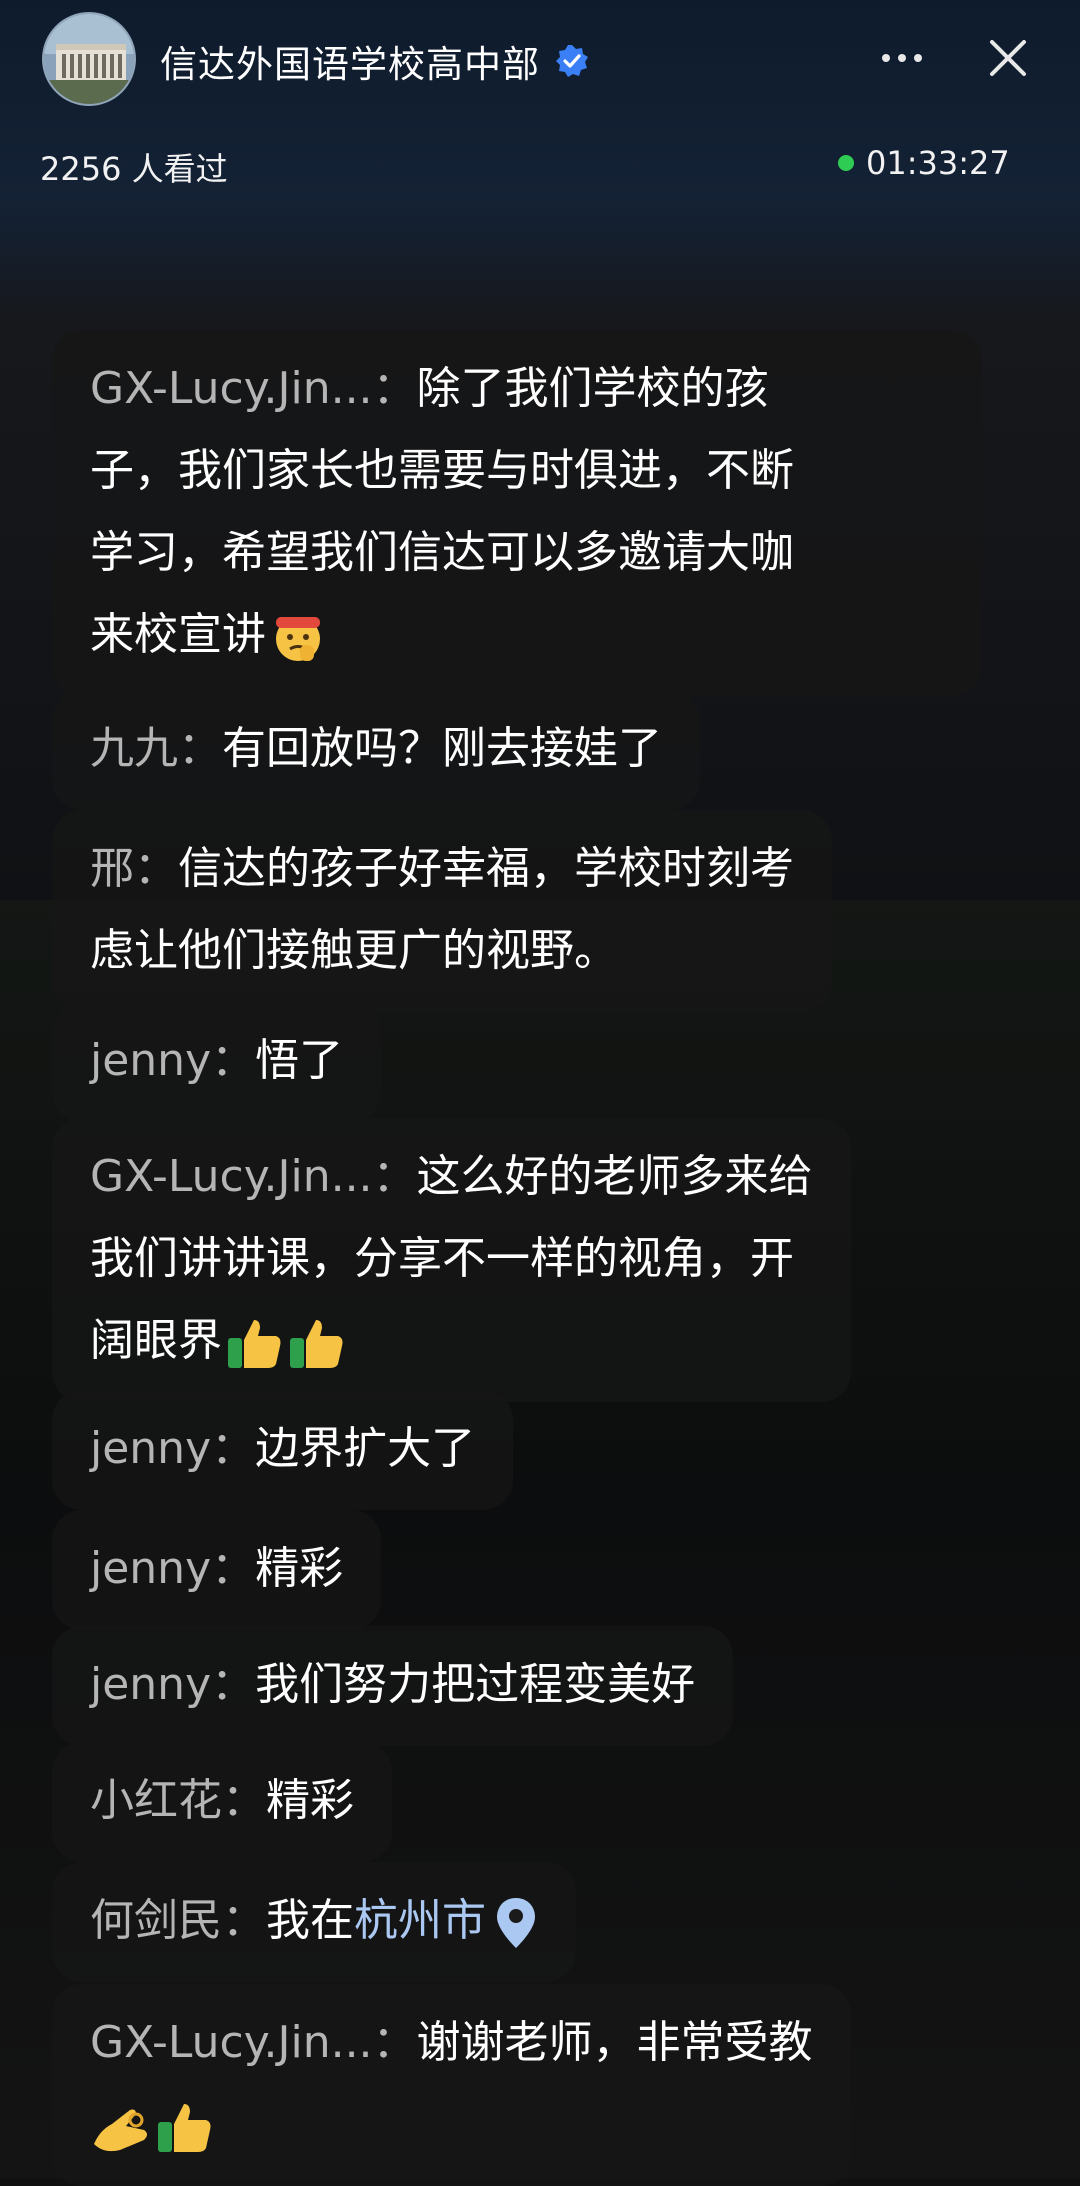  Describe the element at coordinates (354, 950) in the screenshot. I see `chat-text: 虑让他们接触更广的视野。` at that location.